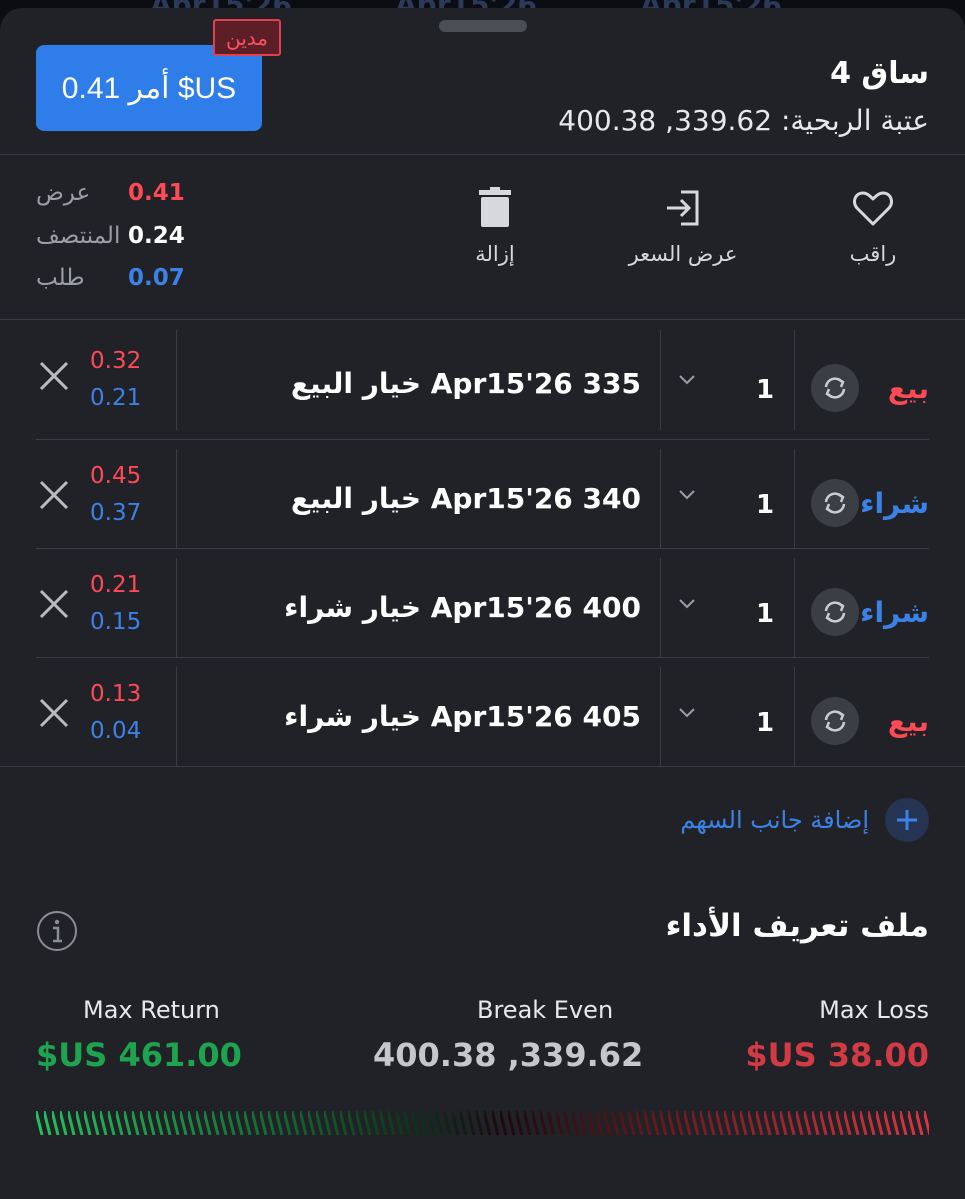  What do you see at coordinates (149, 88) in the screenshot?
I see `place-order-button: أمر 0.41 $US` at bounding box center [149, 88].